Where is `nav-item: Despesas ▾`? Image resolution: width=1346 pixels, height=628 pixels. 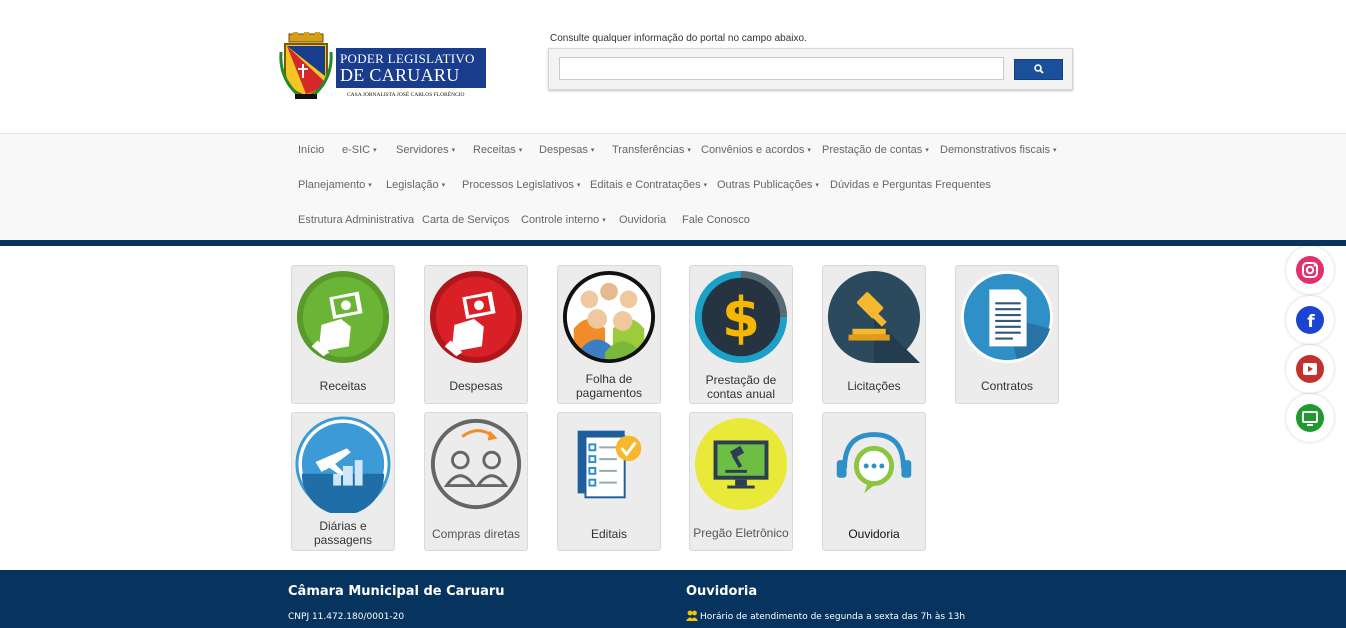
nav-item: Despesas ▾ is located at coordinates (566, 150).